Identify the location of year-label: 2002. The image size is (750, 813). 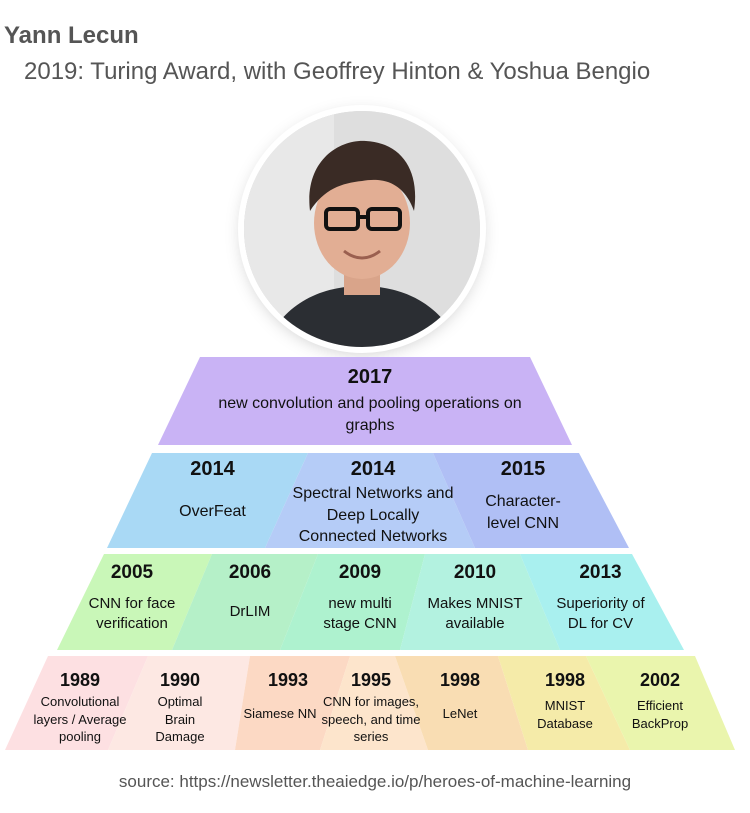
(660, 680).